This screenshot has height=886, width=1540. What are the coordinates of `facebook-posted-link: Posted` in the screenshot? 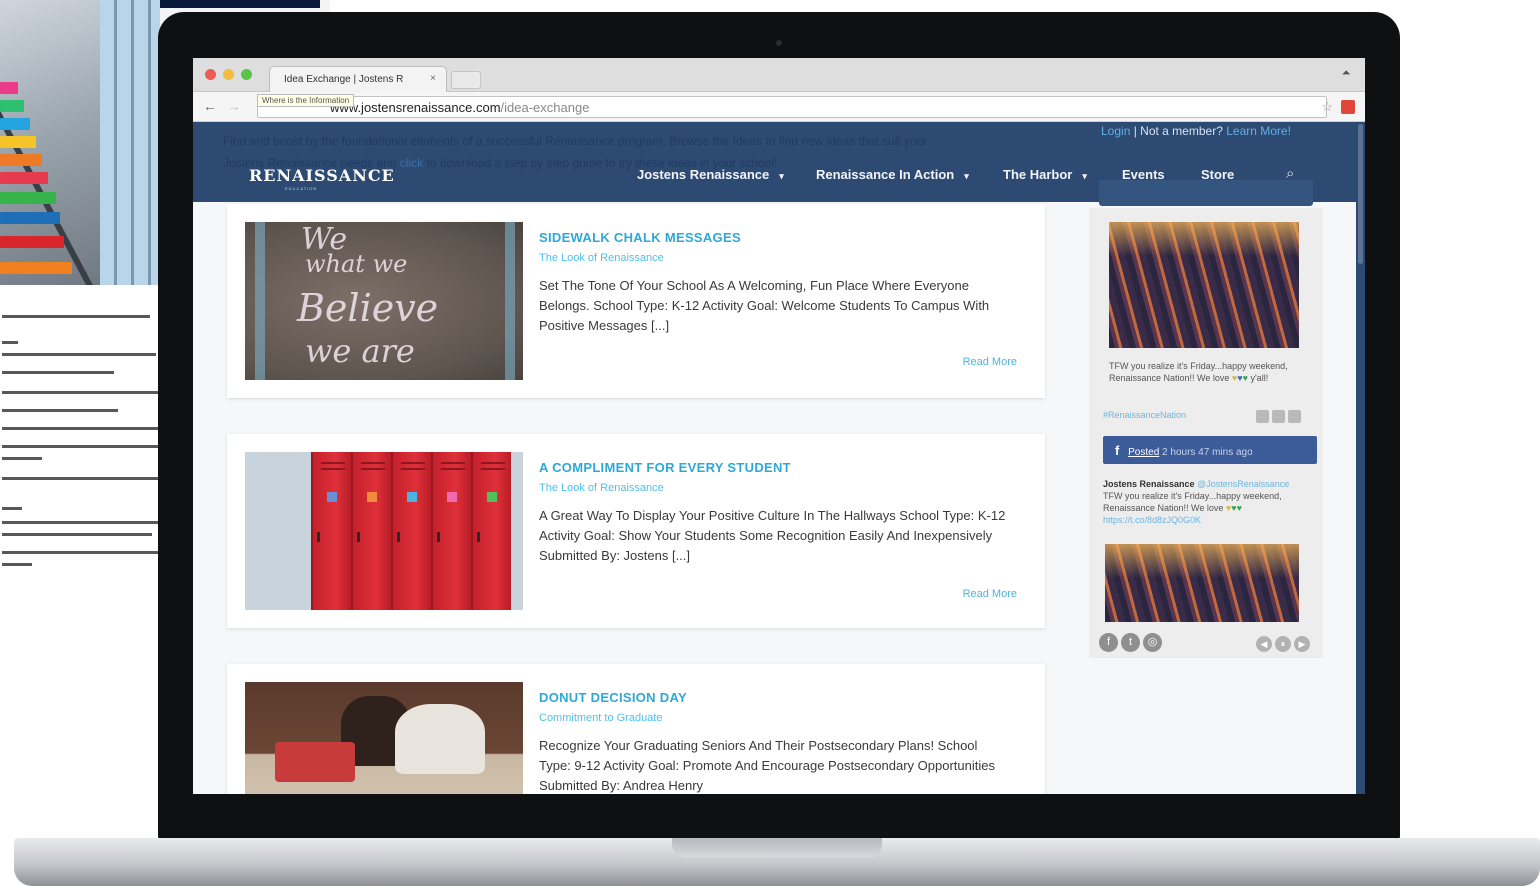 It's located at (1143, 452).